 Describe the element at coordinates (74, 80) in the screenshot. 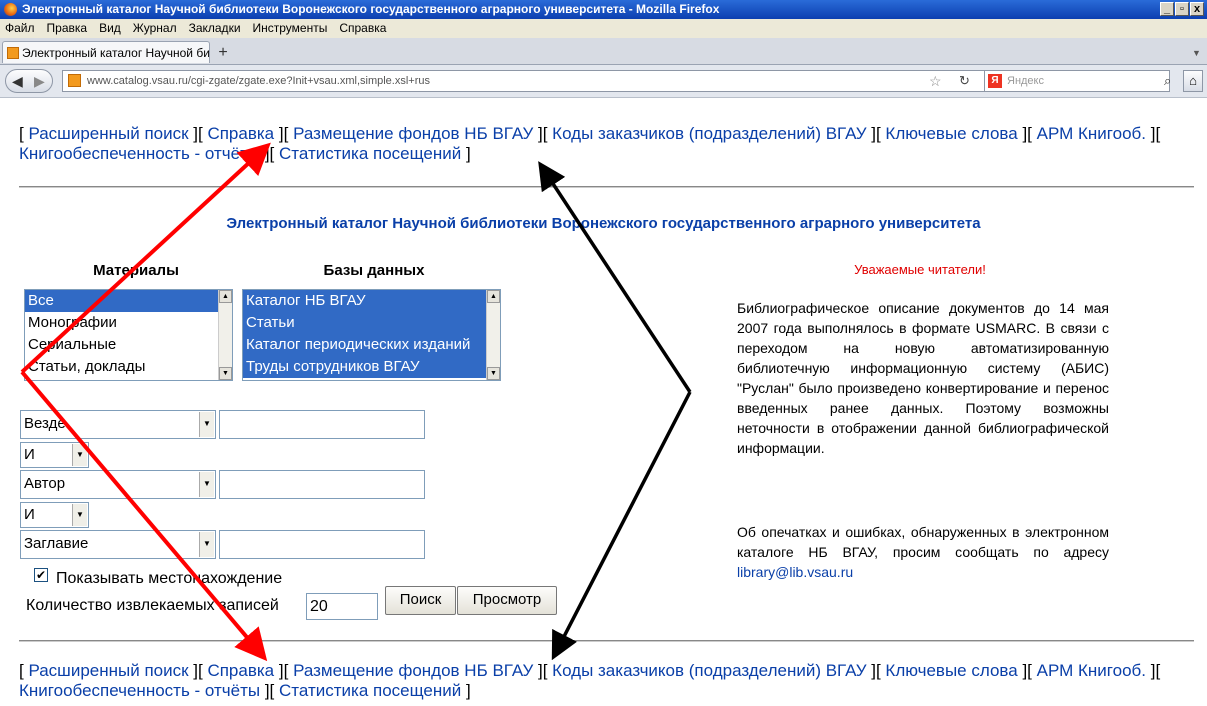

I see `site-identity-icon` at that location.